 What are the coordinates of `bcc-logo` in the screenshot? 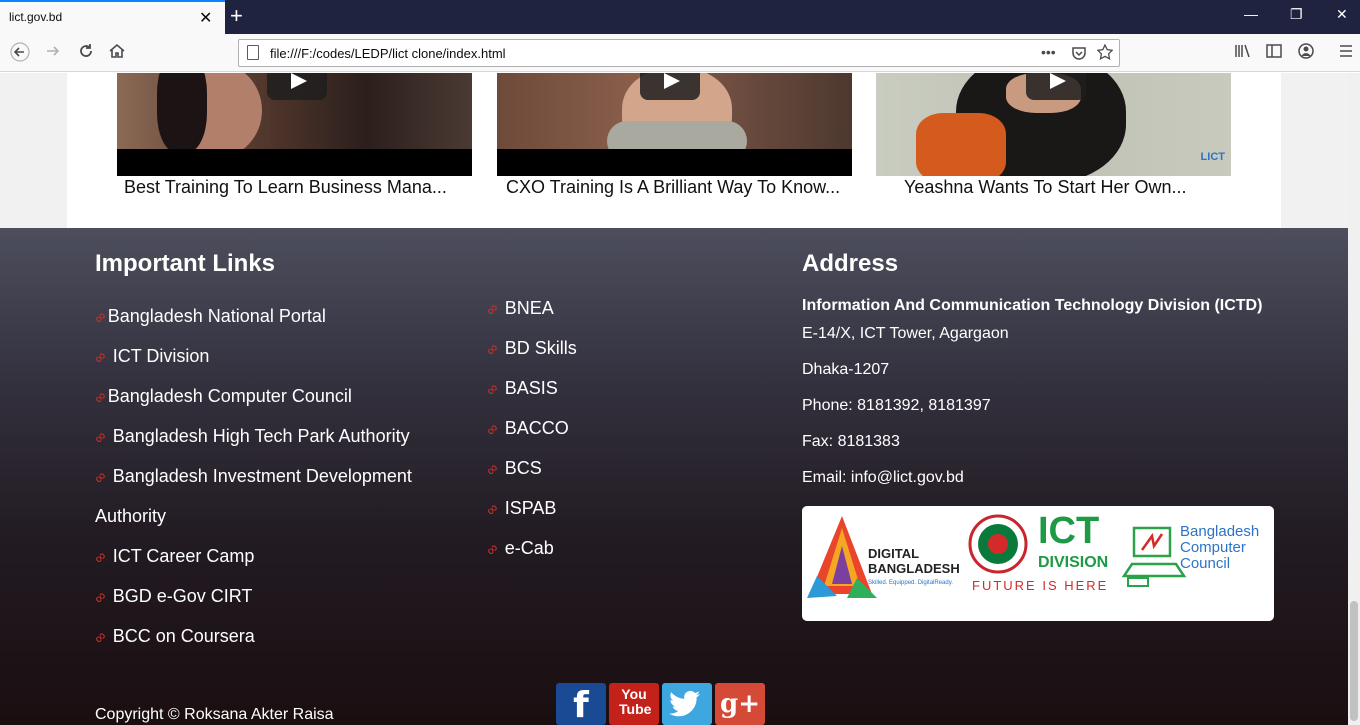 It's located at (1154, 556).